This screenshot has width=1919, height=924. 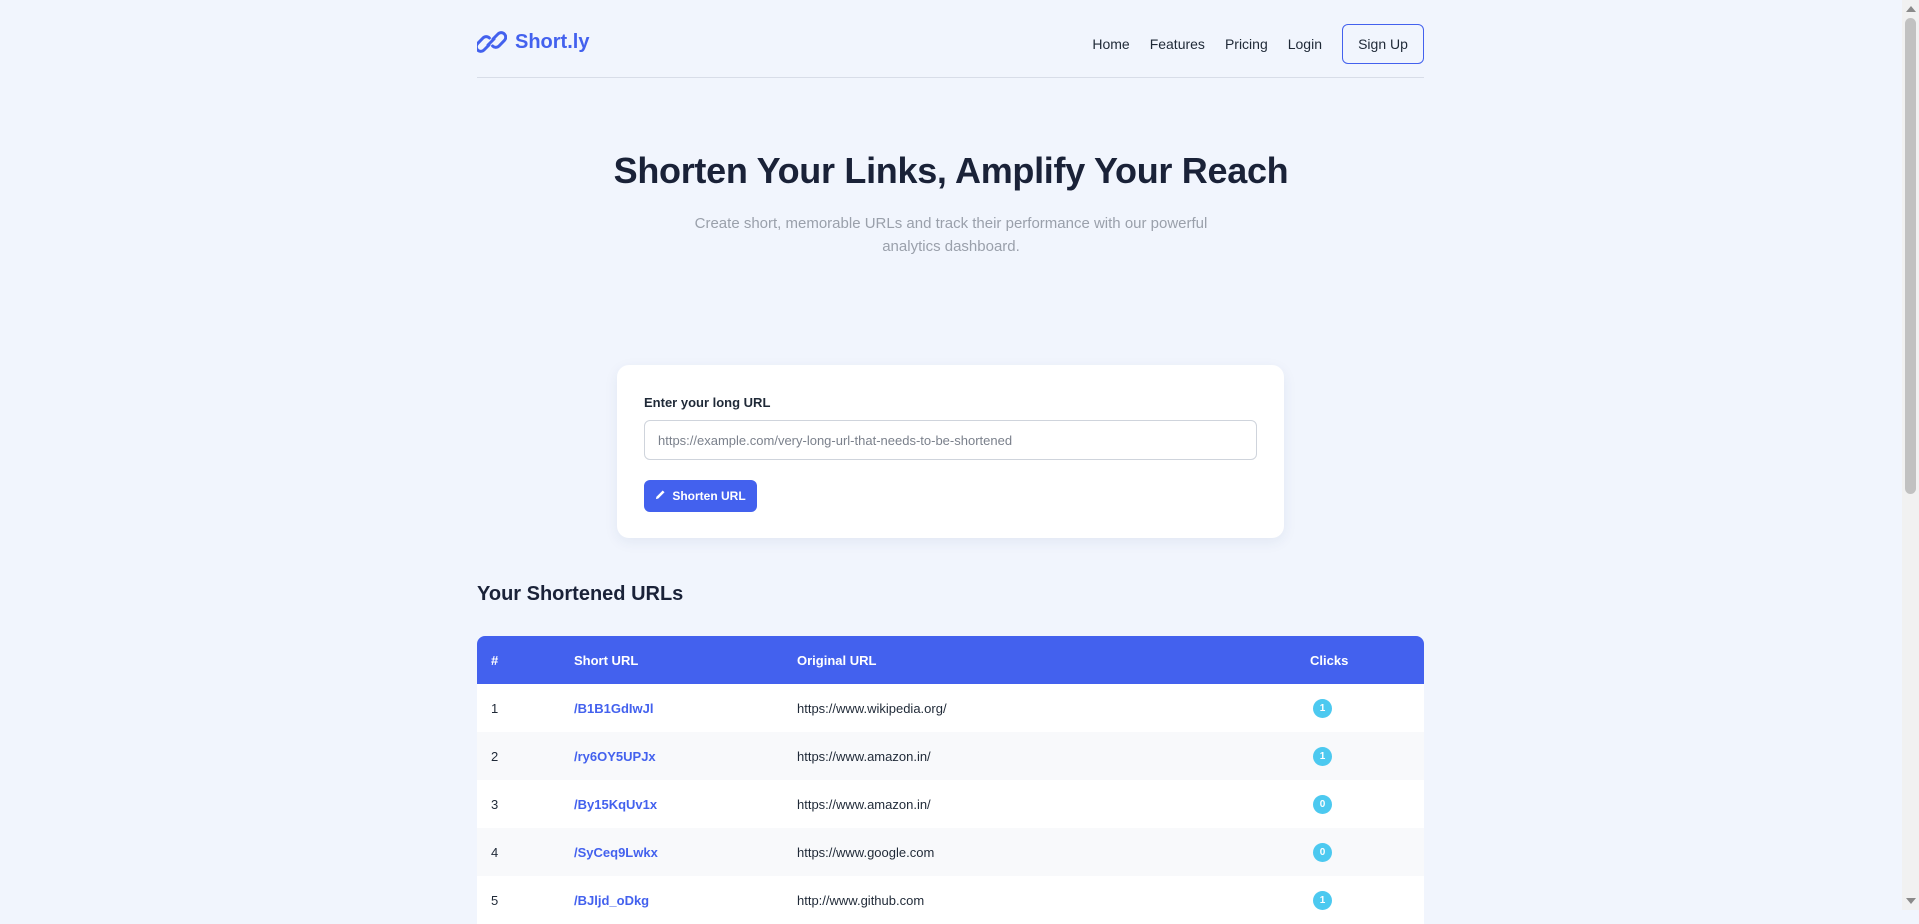 I want to click on column-header-short-url: Short URL, so click(x=606, y=660).